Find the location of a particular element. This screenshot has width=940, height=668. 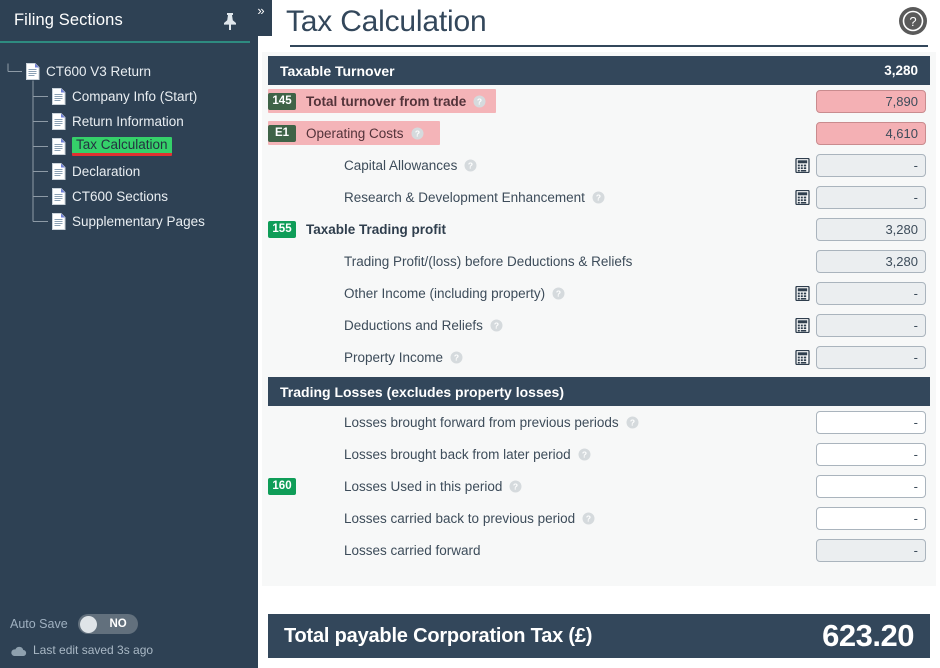

sidebar-item-tax-calculation: Tax Calculation is located at coordinates (125, 146).